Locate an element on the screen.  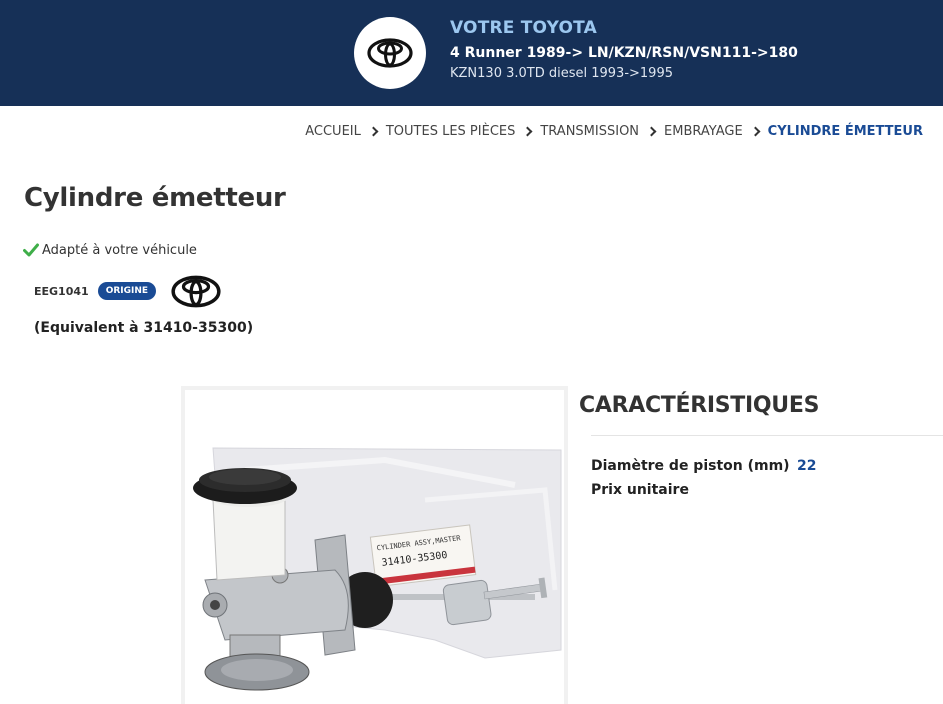
page-title: Cylindre émetteur is located at coordinates (155, 198).